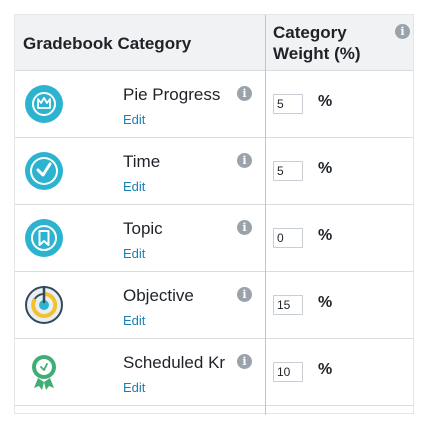  What do you see at coordinates (158, 295) in the screenshot?
I see `category-name: Objective` at bounding box center [158, 295].